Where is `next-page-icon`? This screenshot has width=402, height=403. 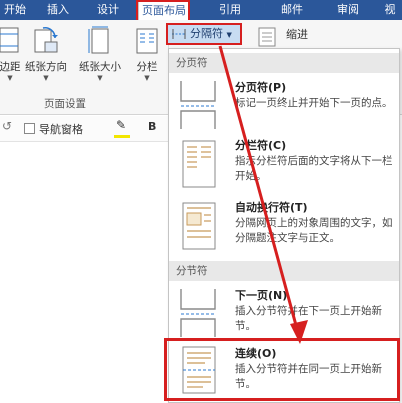
next-page-icon is located at coordinates (198, 313).